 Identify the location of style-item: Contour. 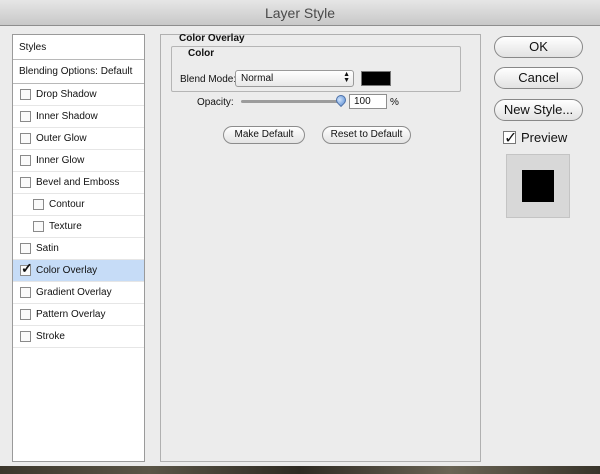
(78, 205).